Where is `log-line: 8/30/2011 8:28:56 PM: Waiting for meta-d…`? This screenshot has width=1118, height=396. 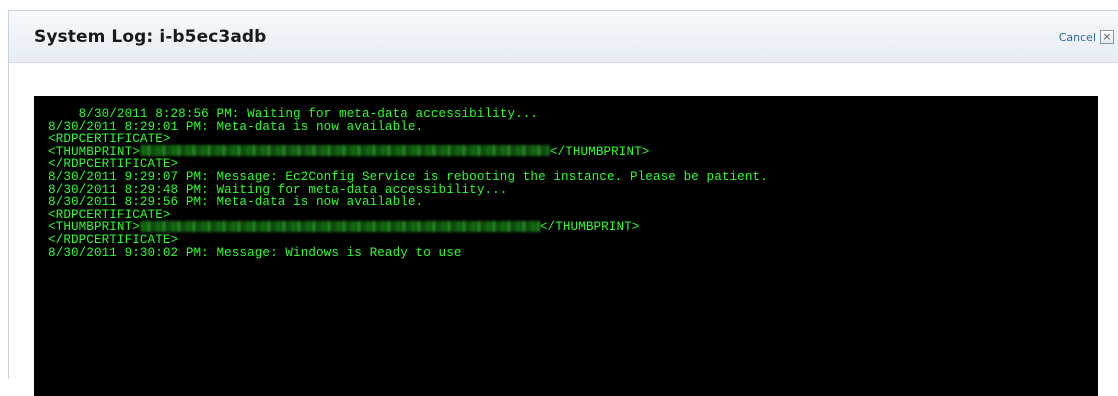
log-line: 8/30/2011 8:28:56 PM: Waiting for meta-d… is located at coordinates (293, 114).